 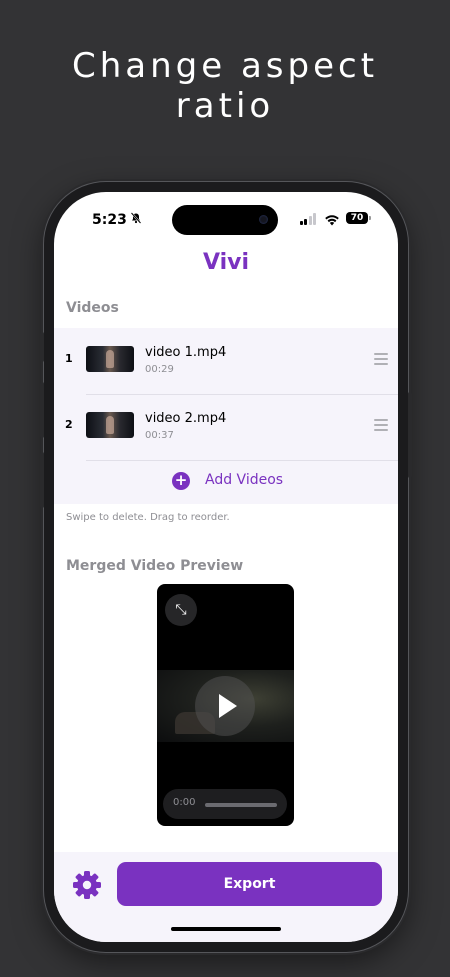 What do you see at coordinates (159, 369) in the screenshot?
I see `video-duration: 00:29` at bounding box center [159, 369].